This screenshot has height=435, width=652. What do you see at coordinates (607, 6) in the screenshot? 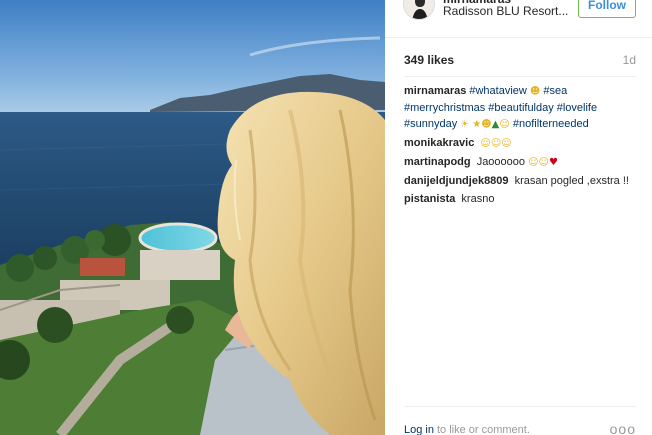
I see `follow-label: Follow` at bounding box center [607, 6].